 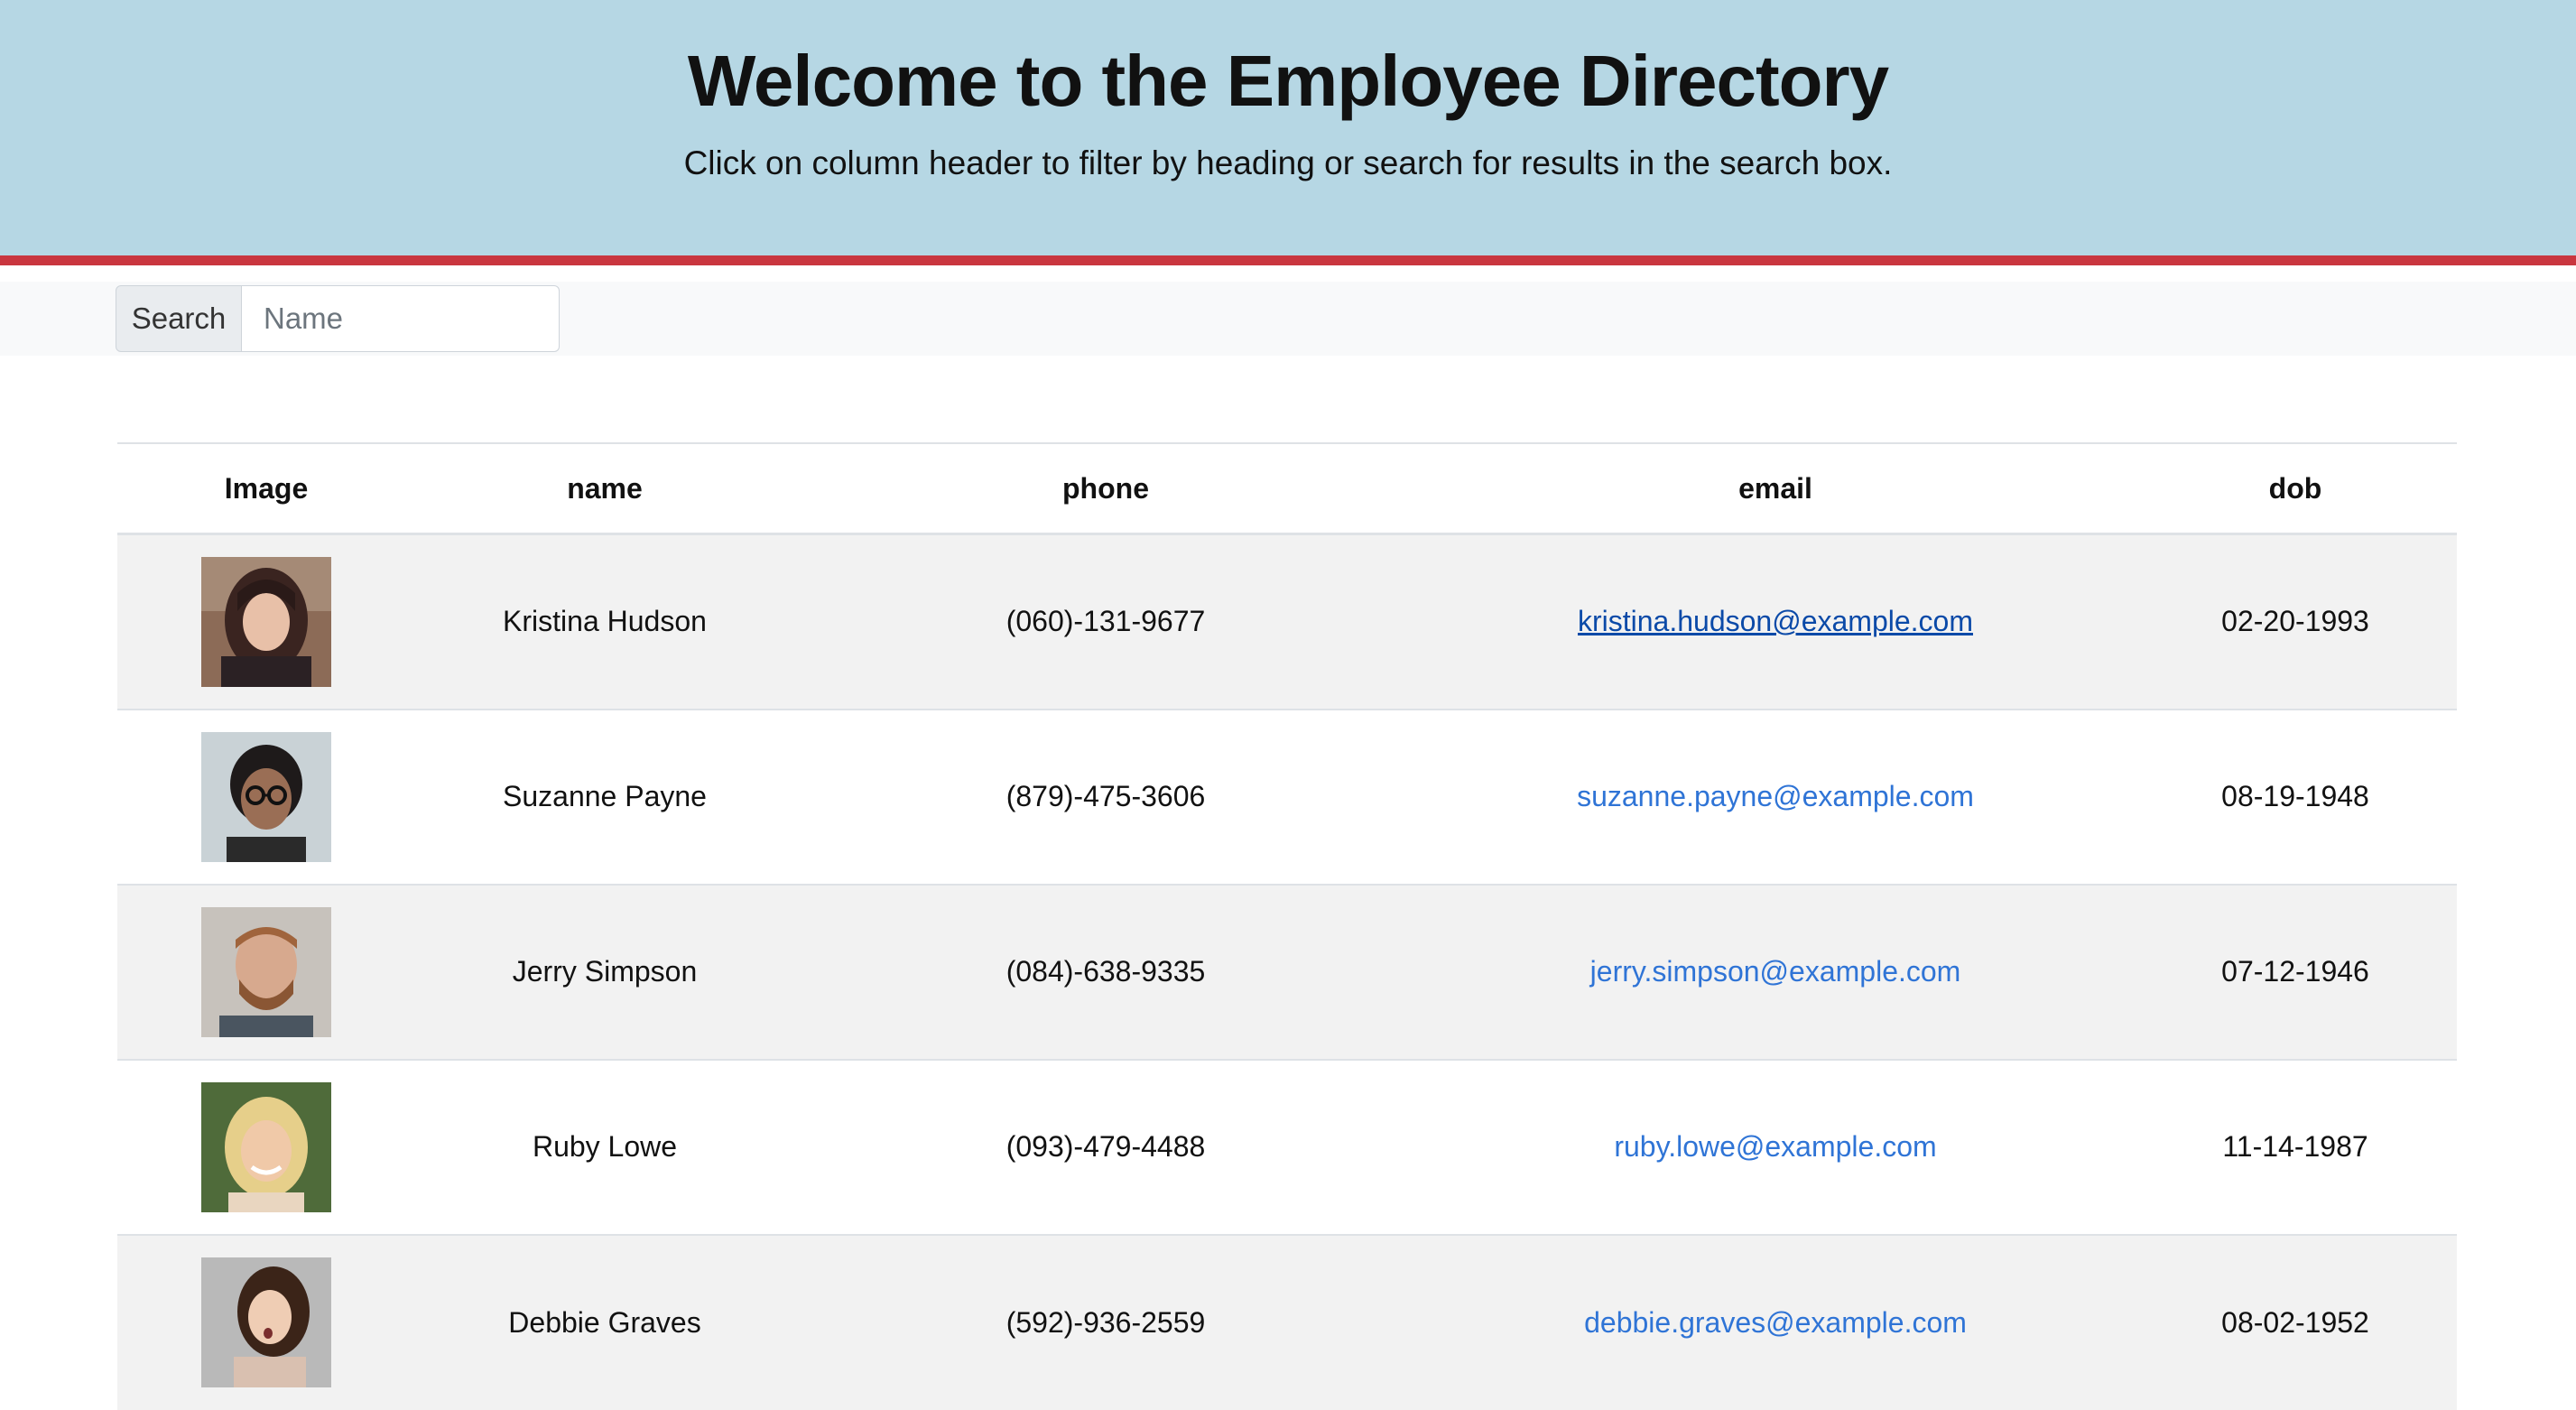 I want to click on column-header-email: email, so click(x=1775, y=488).